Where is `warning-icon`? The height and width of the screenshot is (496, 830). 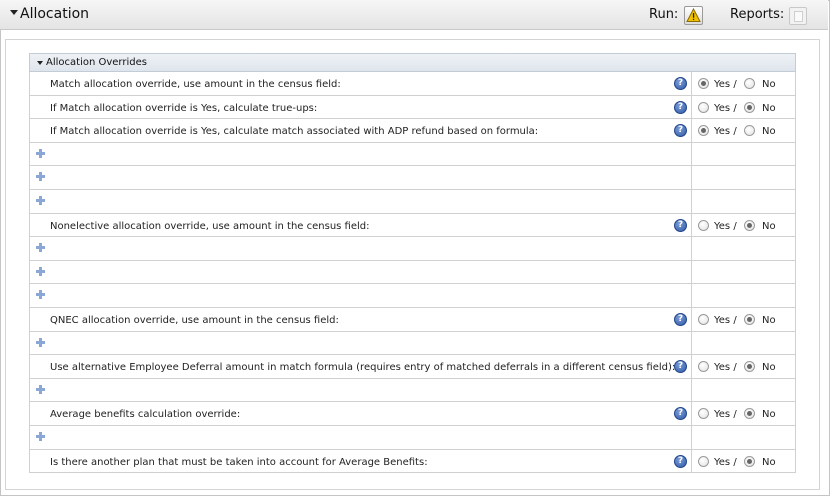 warning-icon is located at coordinates (693, 14).